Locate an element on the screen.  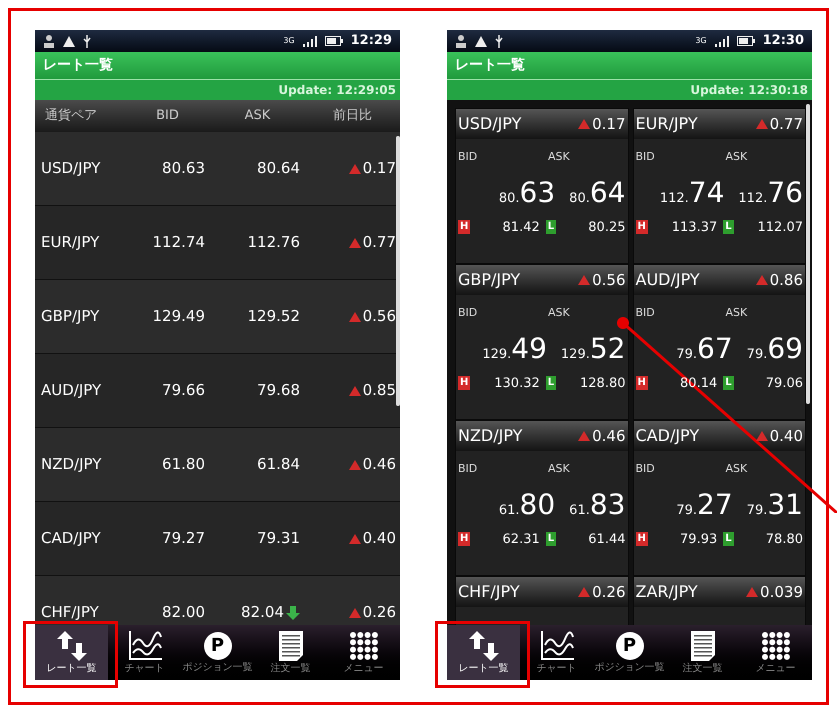
pair-name: ZAR/JPY is located at coordinates (667, 592).